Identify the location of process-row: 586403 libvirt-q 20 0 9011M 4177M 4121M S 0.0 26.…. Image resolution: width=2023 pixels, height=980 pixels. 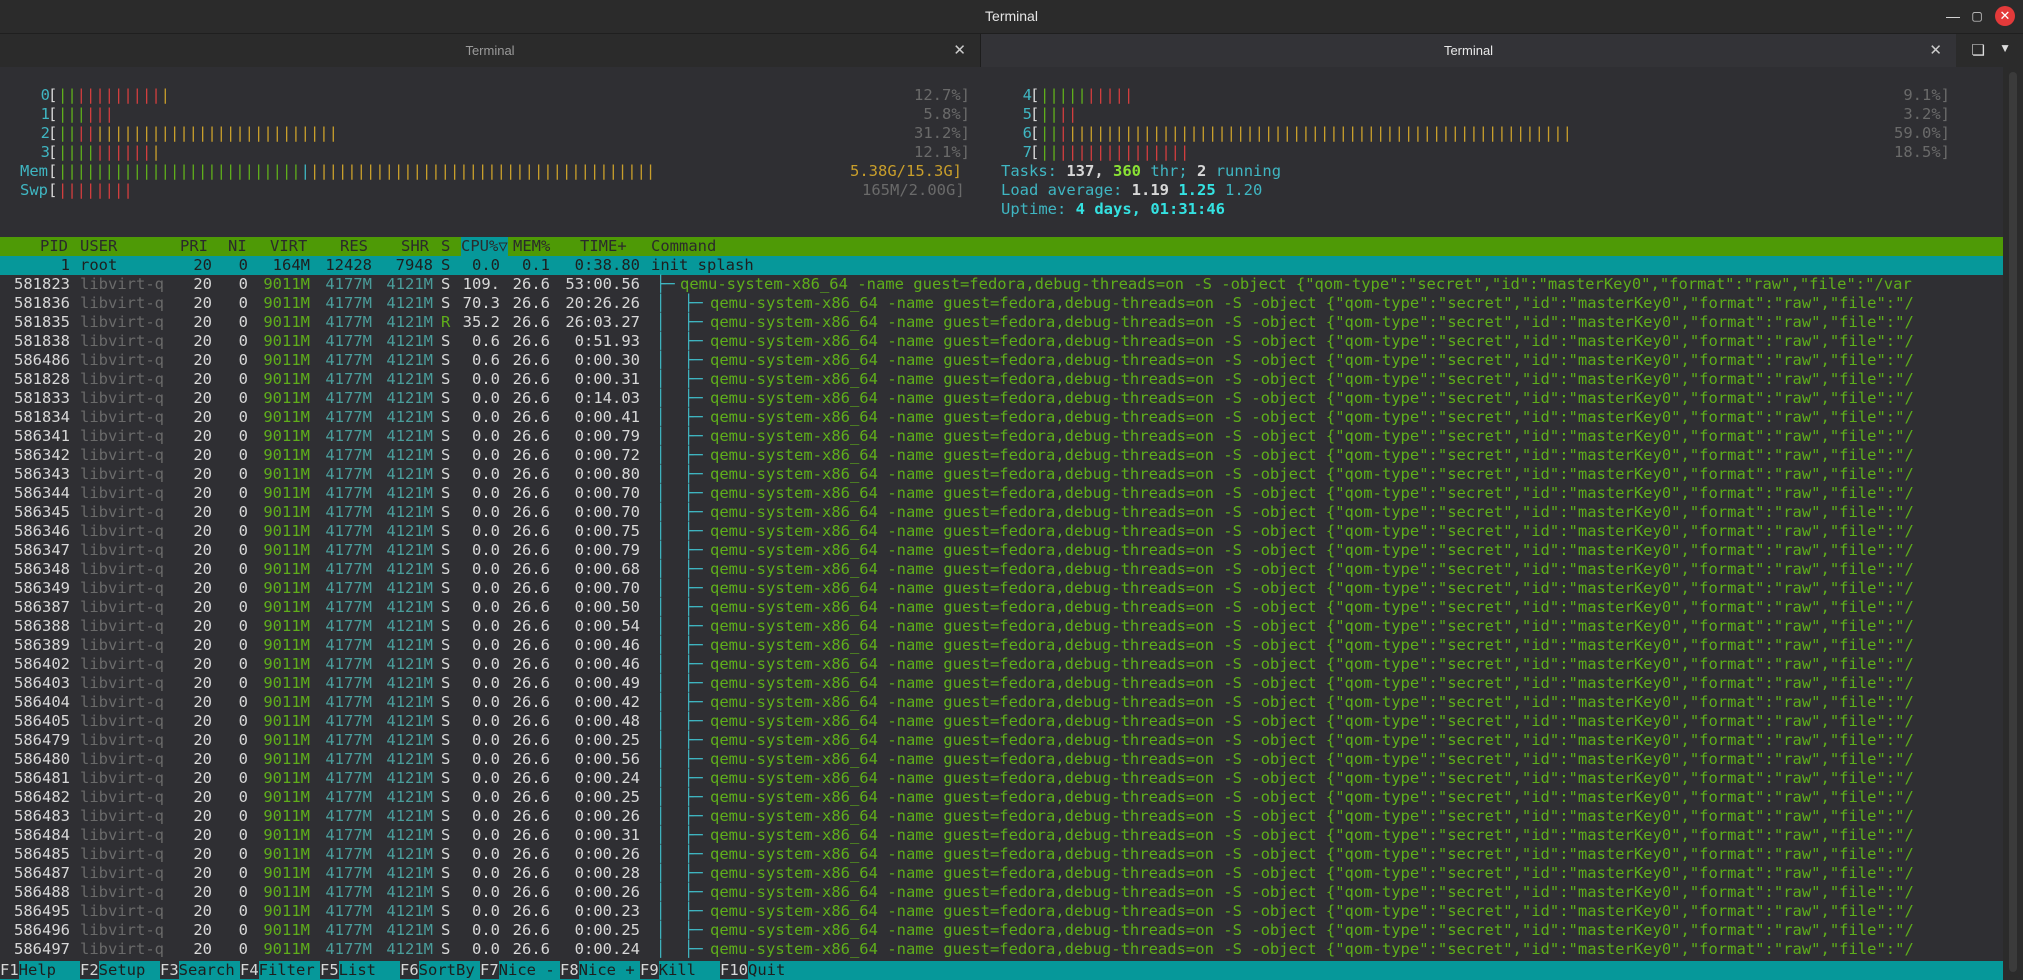
(1001, 683).